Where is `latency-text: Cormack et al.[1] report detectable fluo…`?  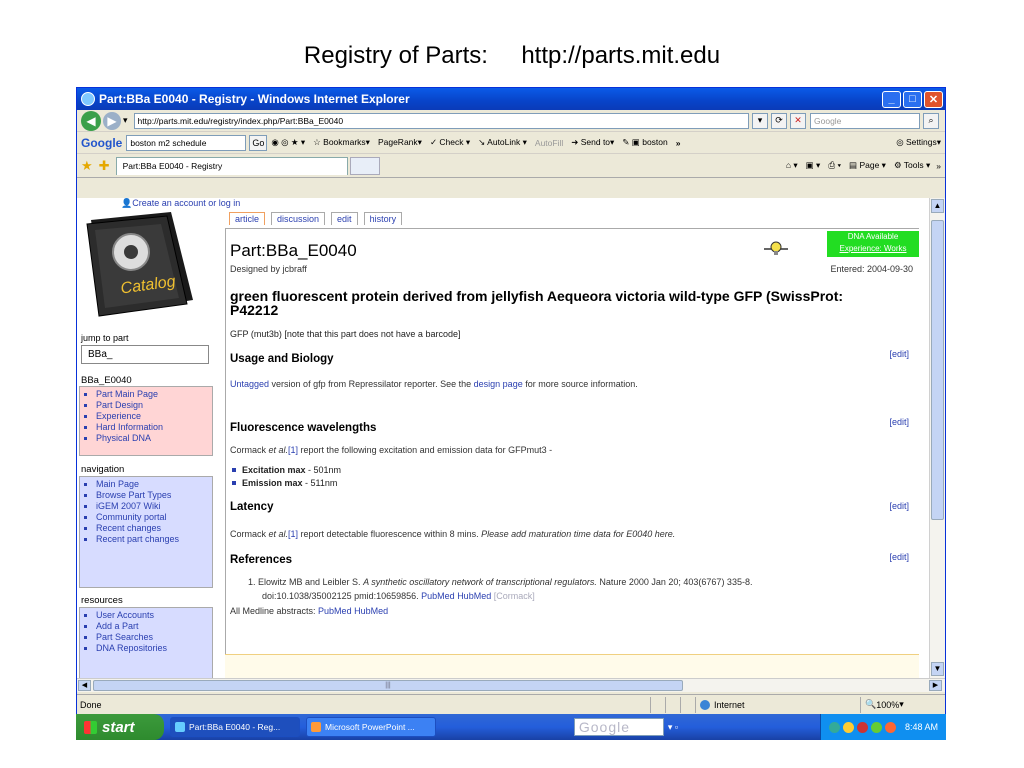 latency-text: Cormack et al.[1] report detectable fluo… is located at coordinates (453, 534).